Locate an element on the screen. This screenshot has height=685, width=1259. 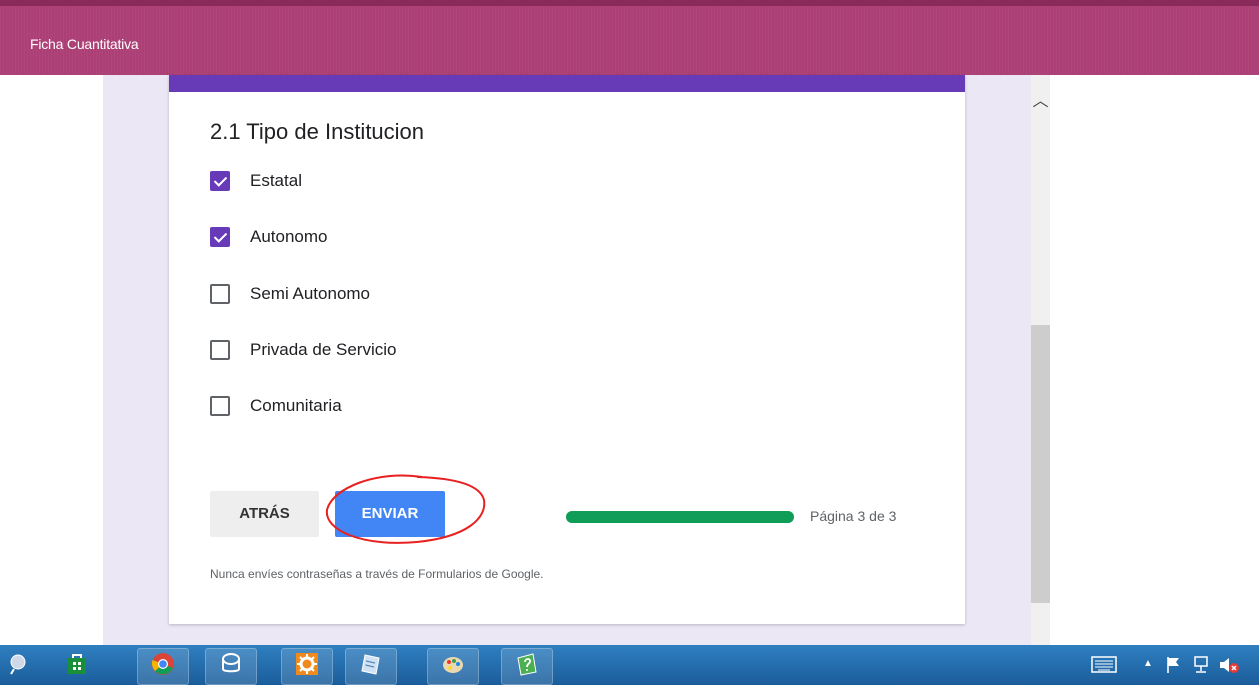
question-title: 2.1 Tipo de Institucion is located at coordinates (317, 131).